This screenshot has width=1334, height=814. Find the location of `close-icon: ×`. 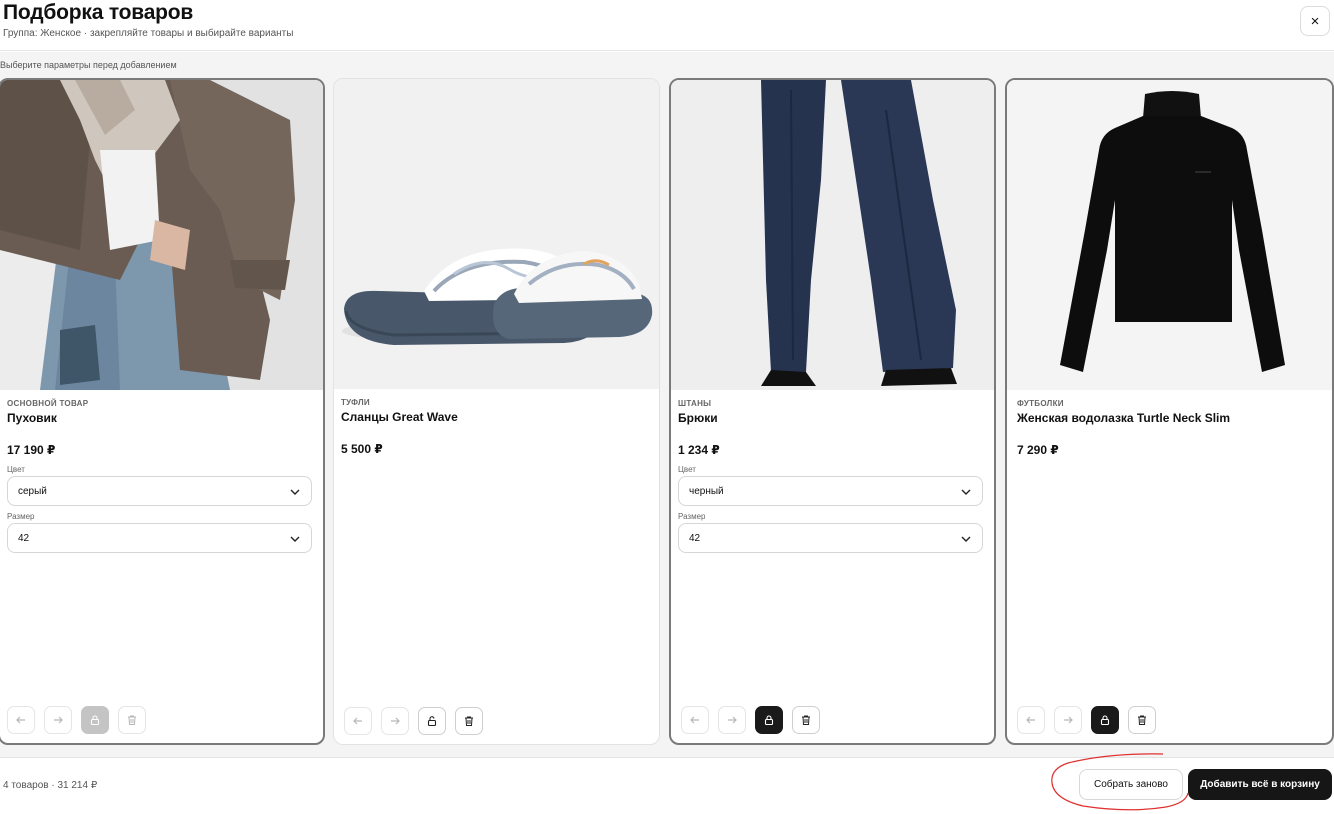

close-icon: × is located at coordinates (1315, 21).